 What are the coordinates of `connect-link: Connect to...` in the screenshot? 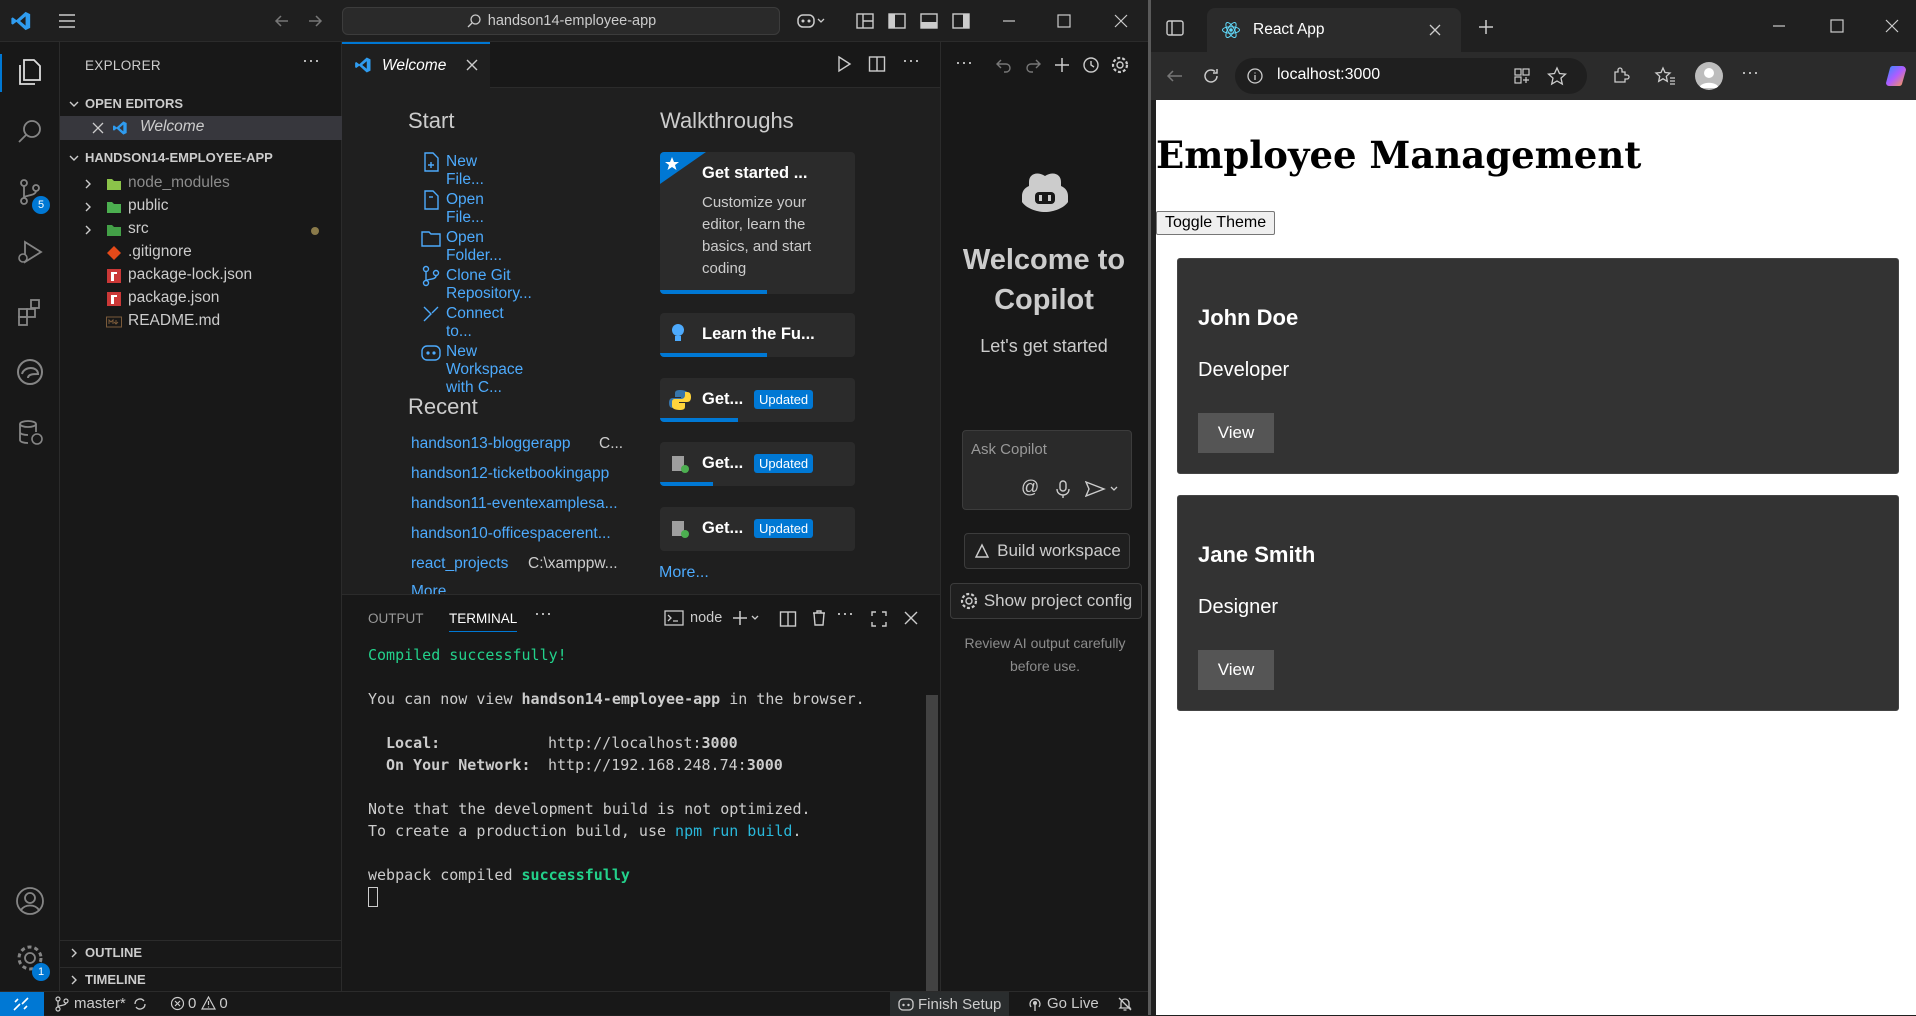 It's located at (463, 323).